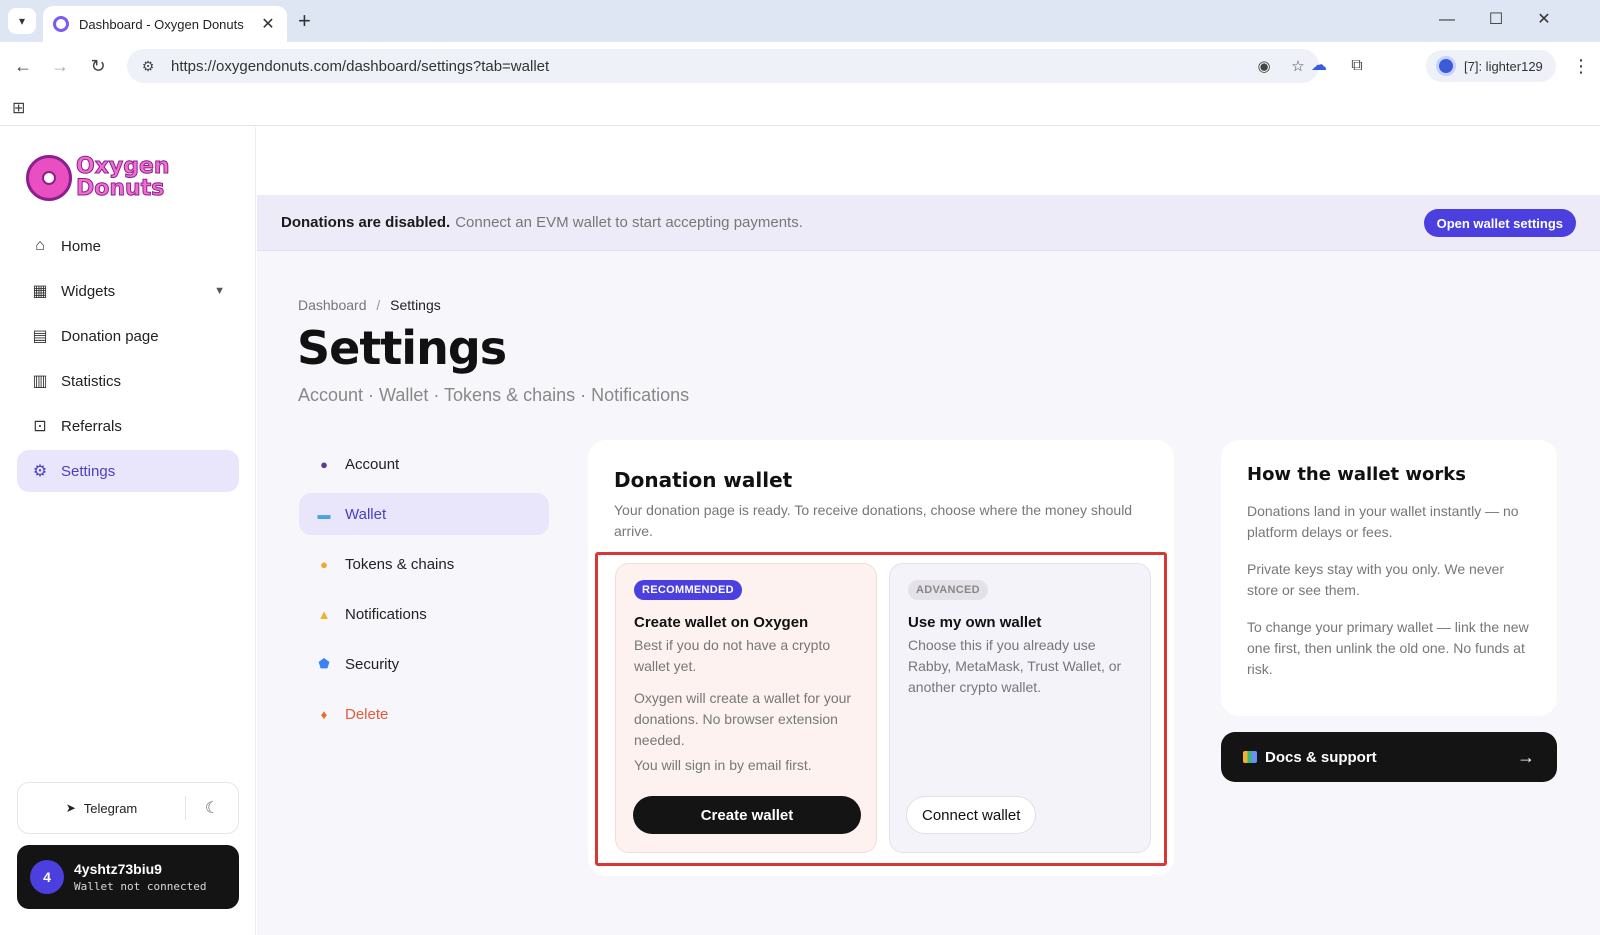  Describe the element at coordinates (118, 869) in the screenshot. I see `user-name: 4yshtz73biu9` at that location.